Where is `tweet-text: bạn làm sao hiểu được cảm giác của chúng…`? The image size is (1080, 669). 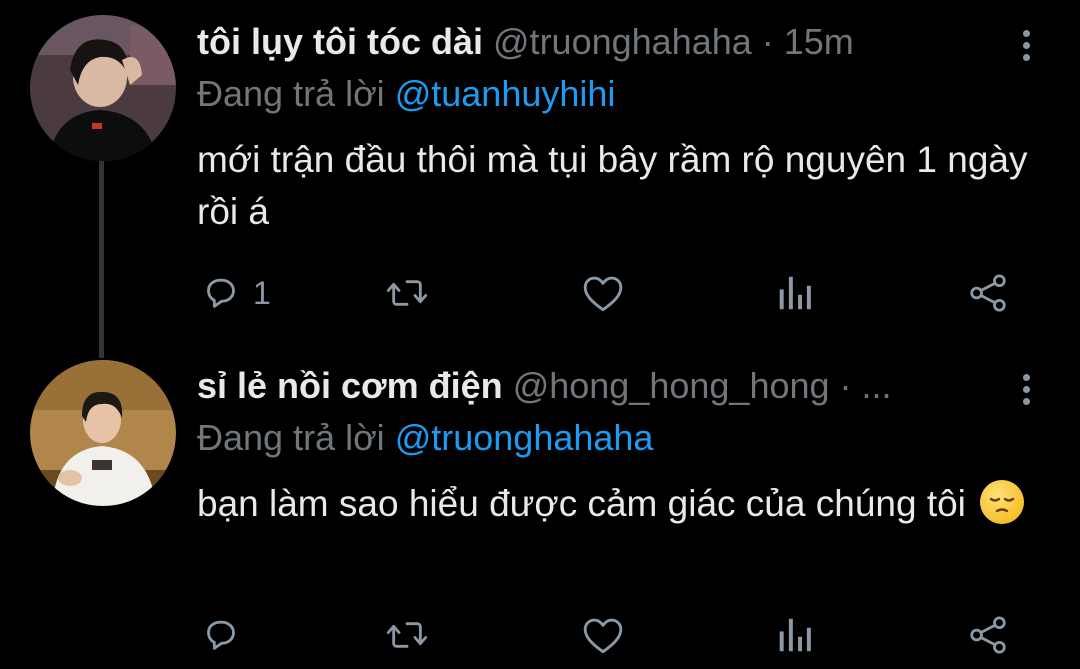 tweet-text: bạn làm sao hiểu được cảm giác của chúng… is located at coordinates (622, 504).